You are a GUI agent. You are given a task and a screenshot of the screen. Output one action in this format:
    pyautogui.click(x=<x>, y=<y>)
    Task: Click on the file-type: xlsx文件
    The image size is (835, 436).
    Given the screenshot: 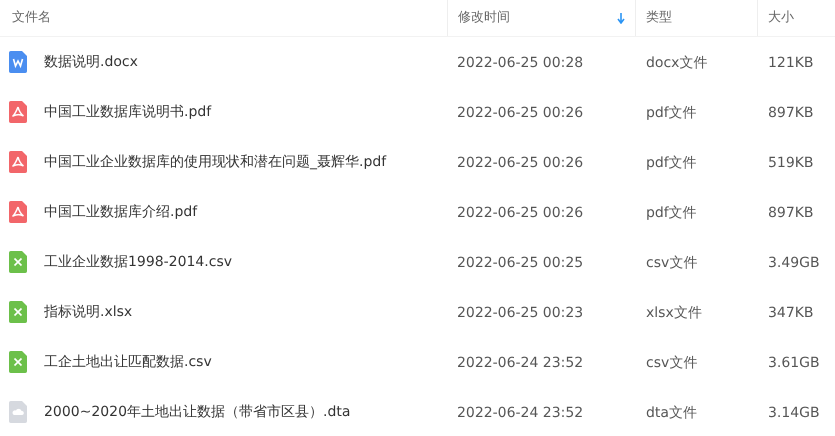 What is the action you would take?
    pyautogui.click(x=674, y=313)
    